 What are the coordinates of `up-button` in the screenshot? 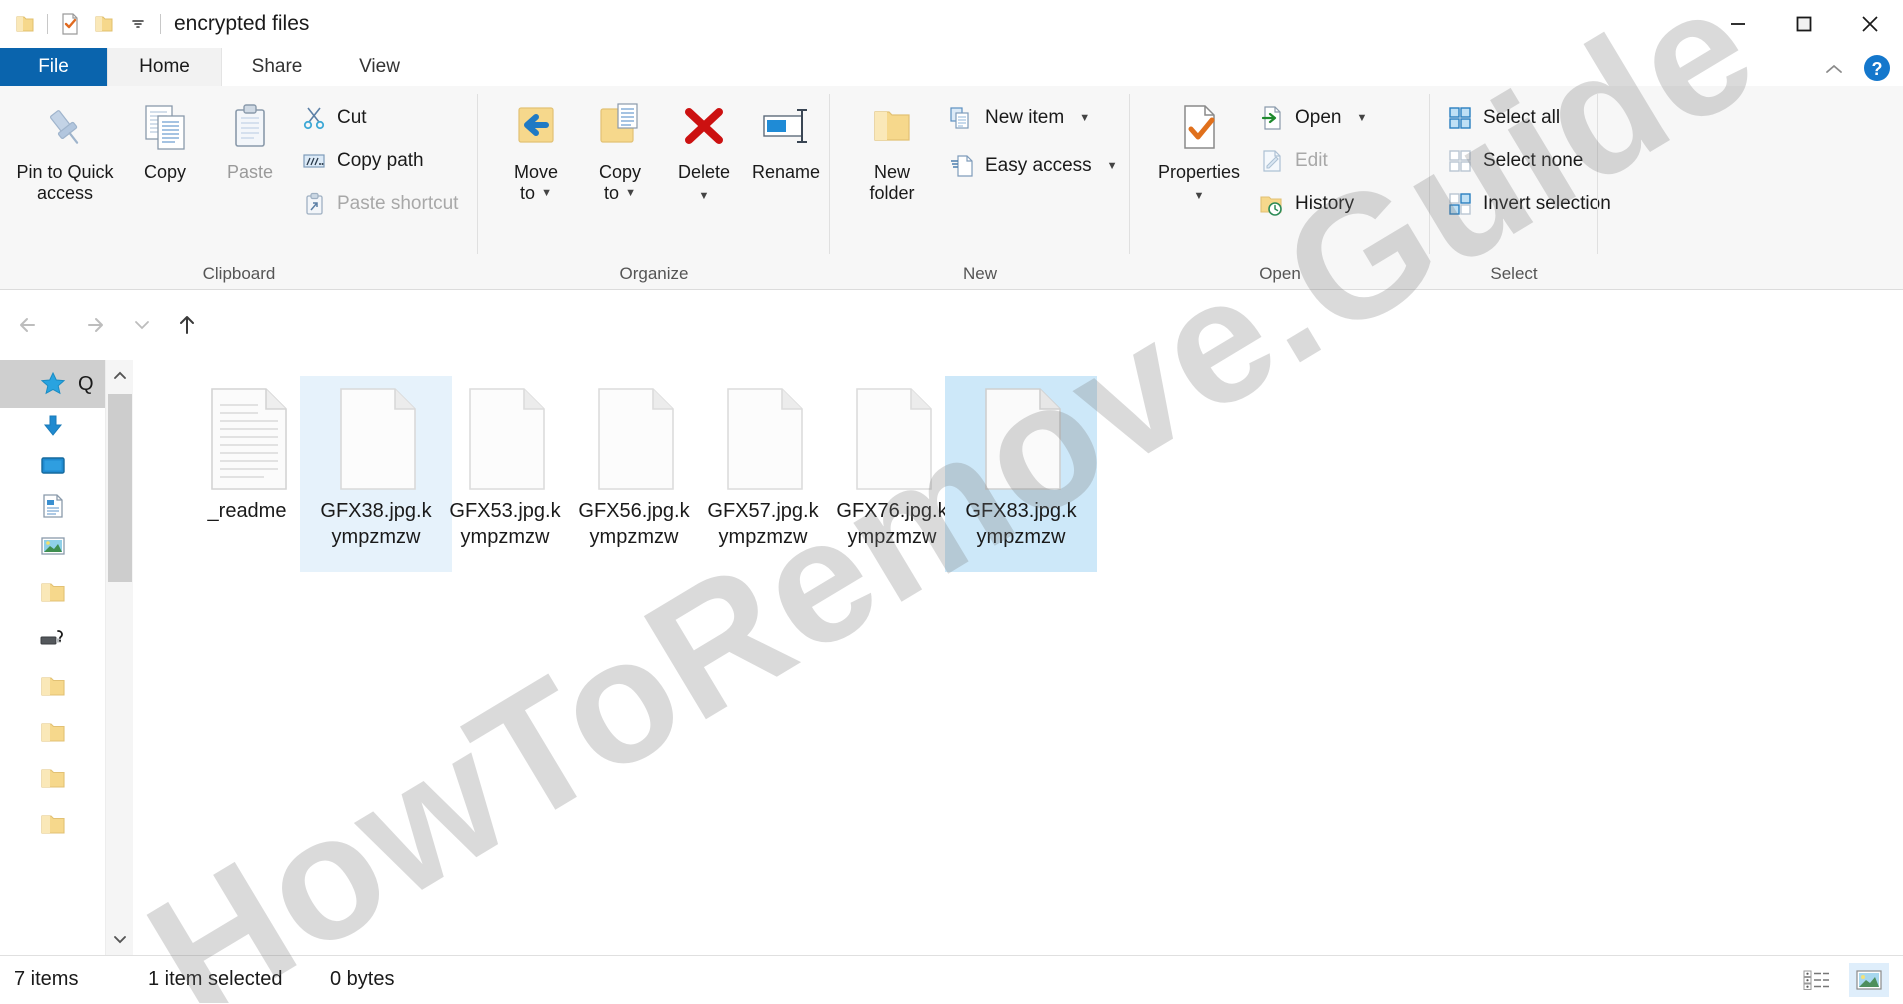 It's located at (187, 325).